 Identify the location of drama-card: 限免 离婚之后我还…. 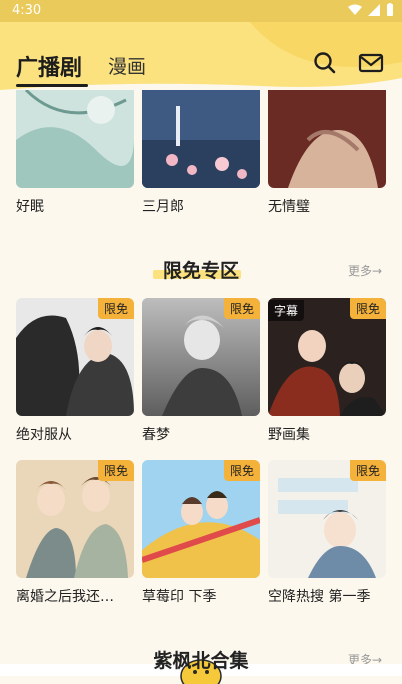
(75, 533).